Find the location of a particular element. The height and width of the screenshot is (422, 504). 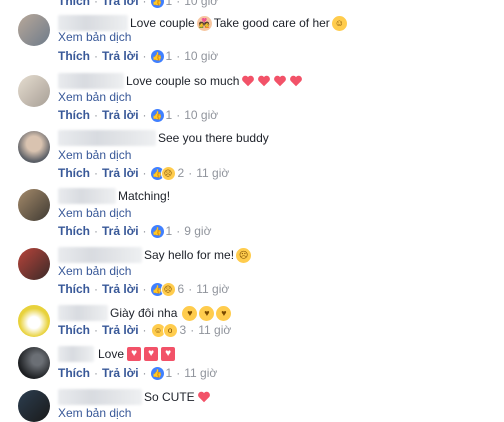

comment-body: Giày đôi nha ♥ ♥ ♥ is located at coordinates (145, 313).